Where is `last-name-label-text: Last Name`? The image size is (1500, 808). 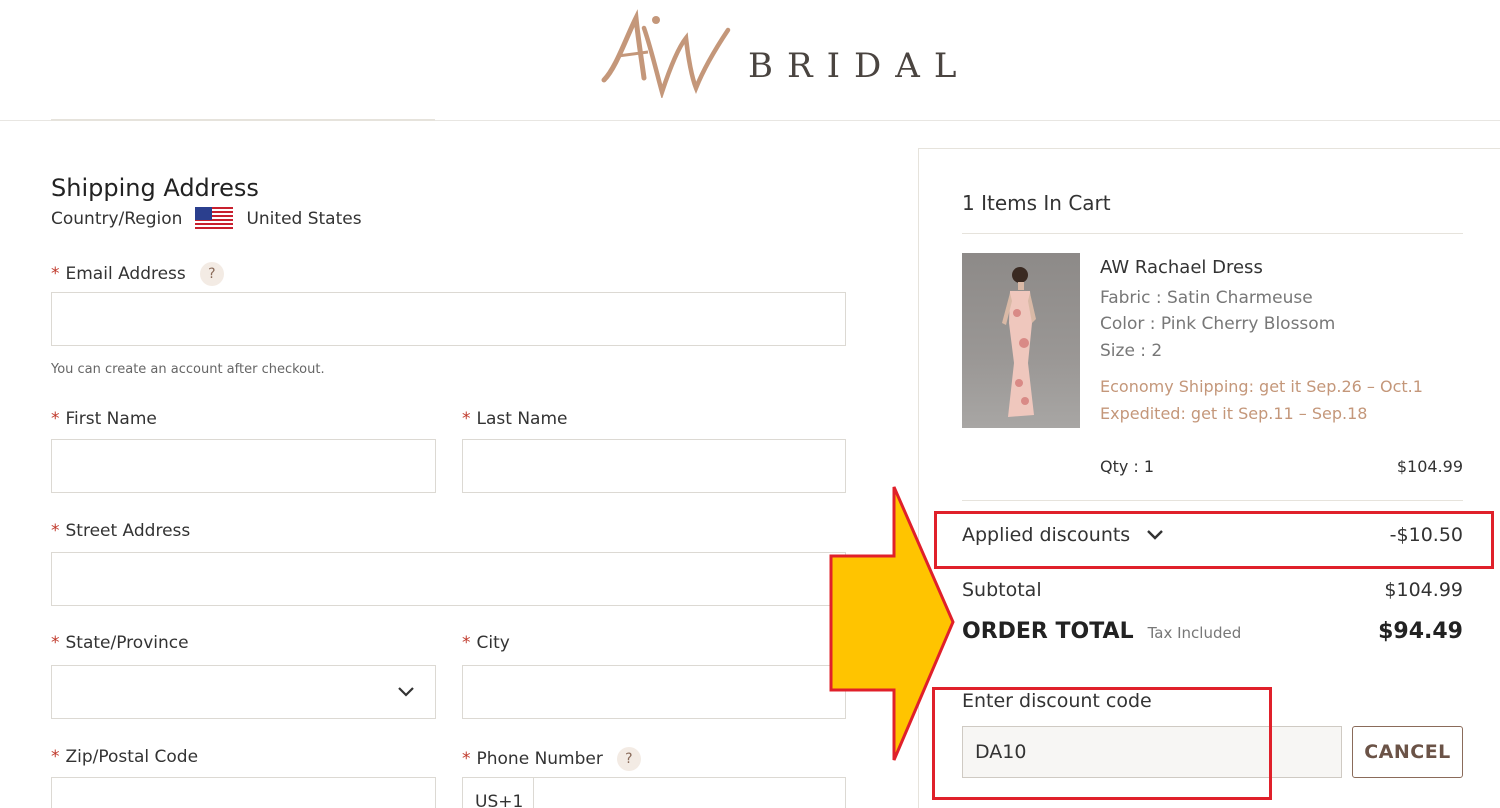
last-name-label-text: Last Name is located at coordinates (522, 419).